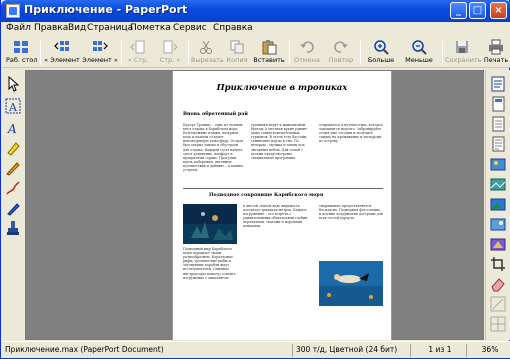  Describe the element at coordinates (282, 88) in the screenshot. I see `document-heading: Приключение в тропиках` at that location.